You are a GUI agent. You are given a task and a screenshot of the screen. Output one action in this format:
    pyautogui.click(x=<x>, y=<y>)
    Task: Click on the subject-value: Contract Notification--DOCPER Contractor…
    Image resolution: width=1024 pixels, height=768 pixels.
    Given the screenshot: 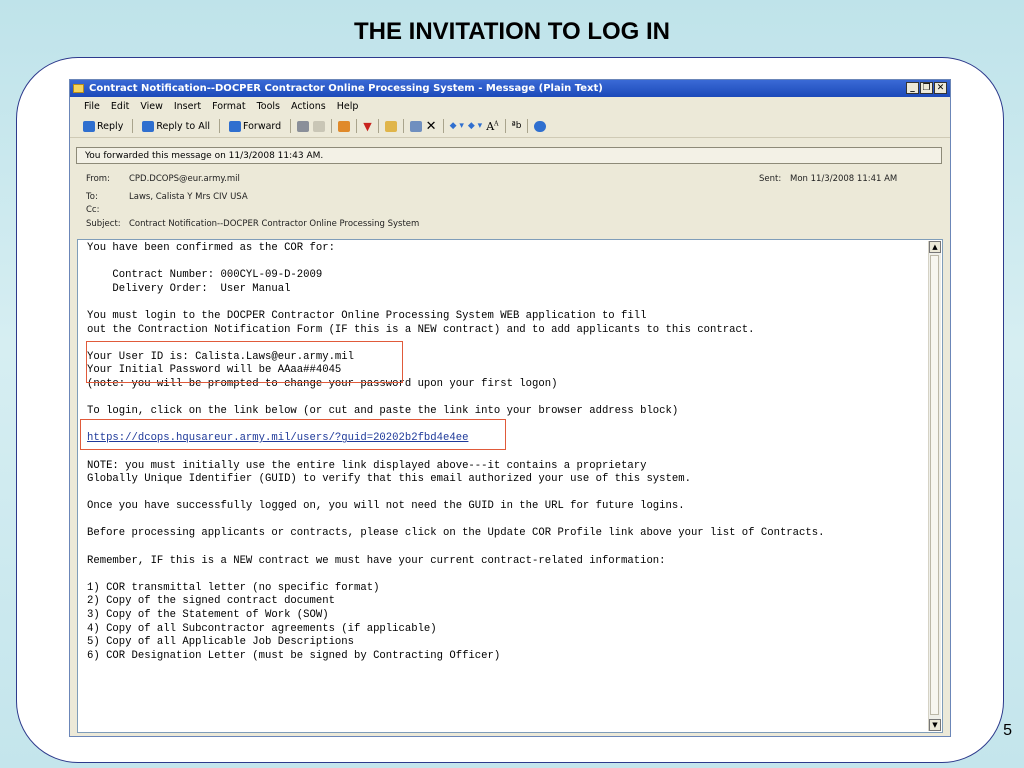 What is the action you would take?
    pyautogui.click(x=274, y=224)
    